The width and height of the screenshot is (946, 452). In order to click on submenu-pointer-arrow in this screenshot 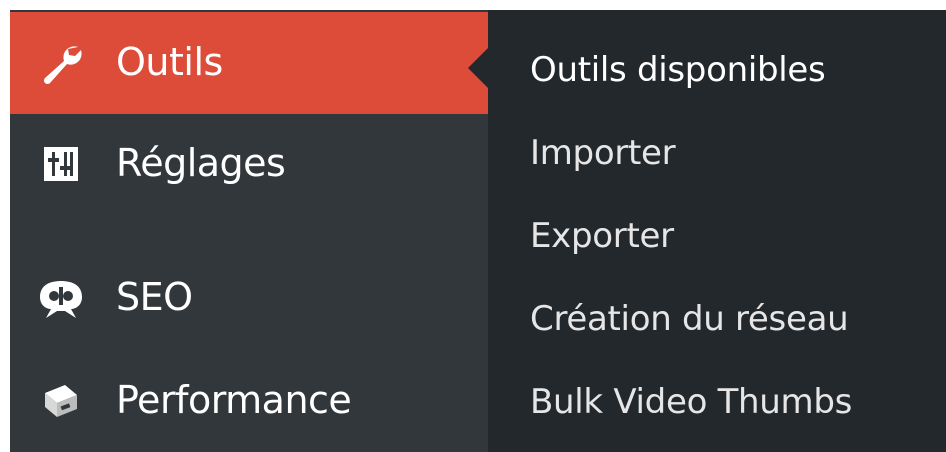, I will do `click(478, 68)`.